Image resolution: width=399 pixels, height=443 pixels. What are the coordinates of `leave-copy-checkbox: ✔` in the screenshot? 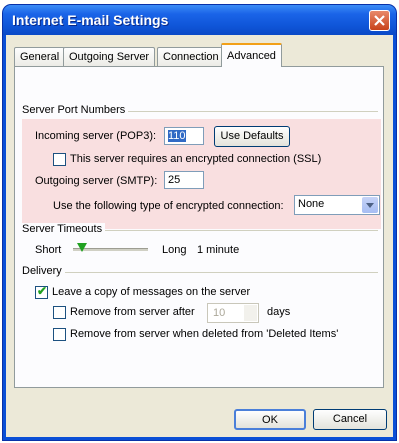 It's located at (41, 291).